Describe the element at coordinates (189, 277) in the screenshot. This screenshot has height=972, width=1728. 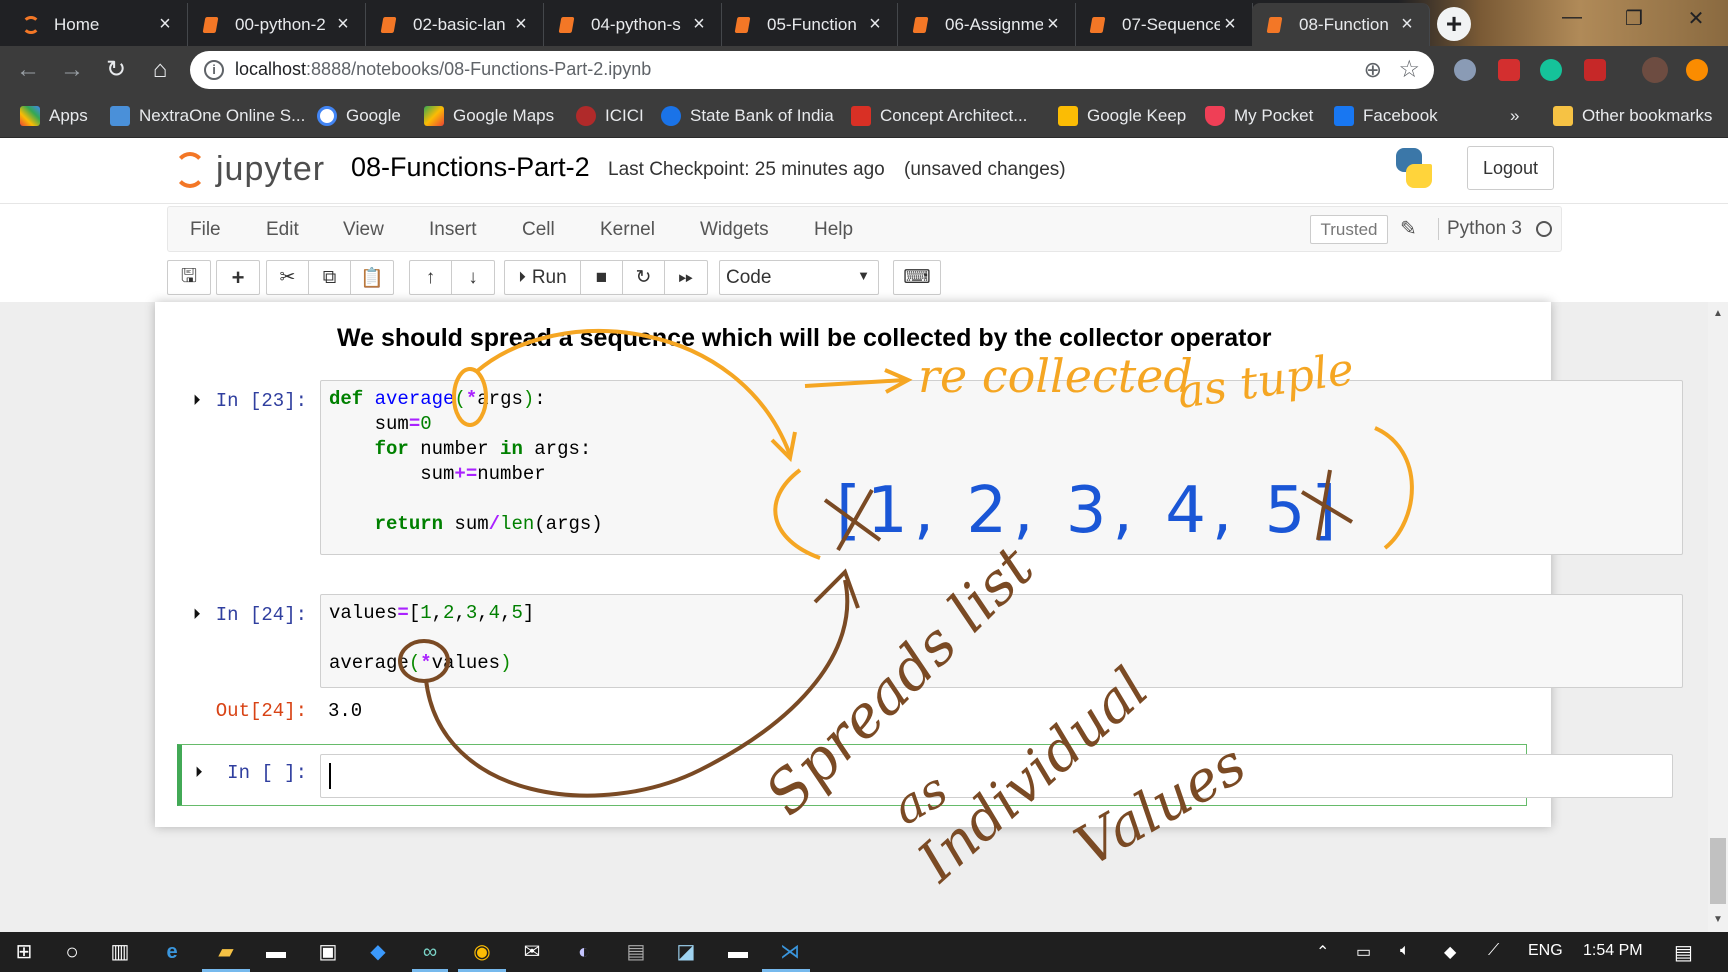
I see `save-icon: 🖫` at that location.